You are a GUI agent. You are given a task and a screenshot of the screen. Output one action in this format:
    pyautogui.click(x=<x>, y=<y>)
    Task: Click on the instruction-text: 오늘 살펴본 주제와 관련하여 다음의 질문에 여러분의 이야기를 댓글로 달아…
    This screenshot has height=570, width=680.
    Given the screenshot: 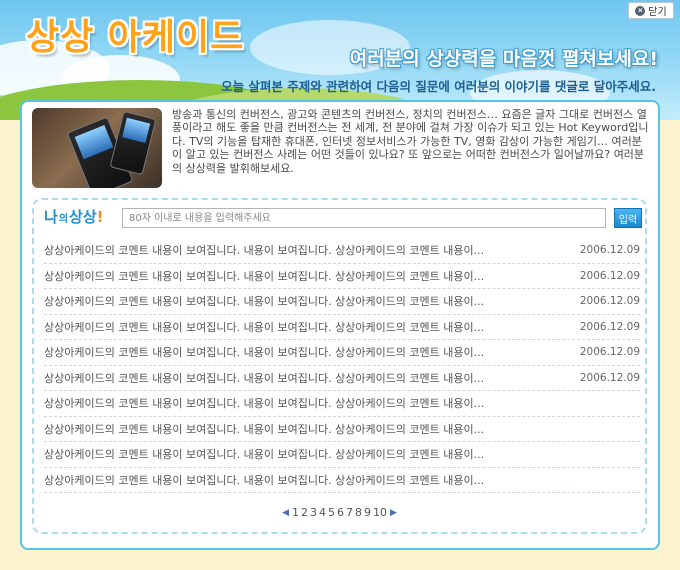 What is the action you would take?
    pyautogui.click(x=438, y=86)
    